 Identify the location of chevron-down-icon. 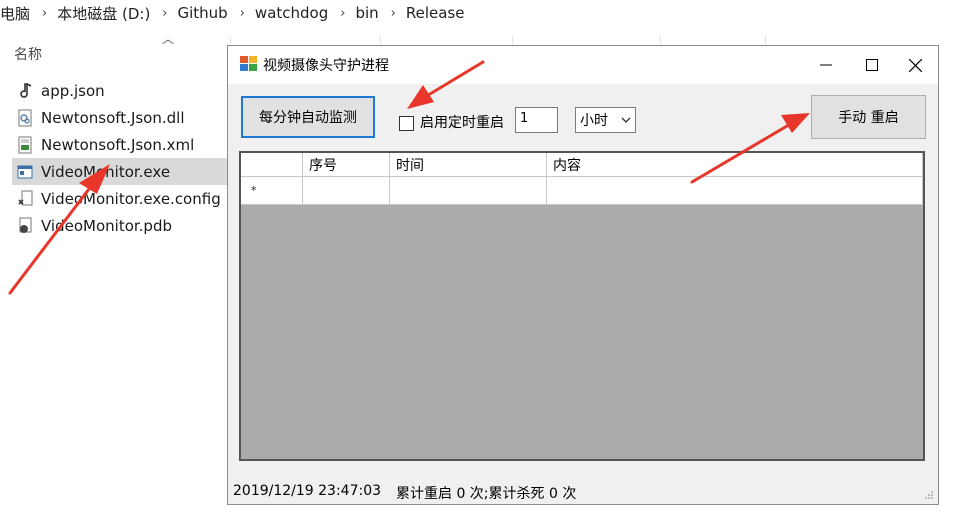
(626, 120).